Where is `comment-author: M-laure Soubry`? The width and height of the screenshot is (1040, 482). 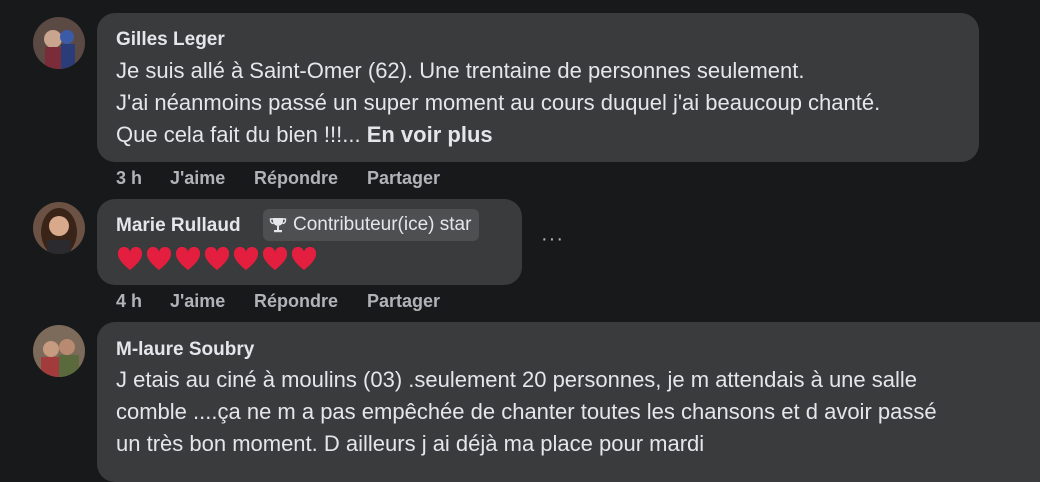 comment-author: M-laure Soubry is located at coordinates (185, 350).